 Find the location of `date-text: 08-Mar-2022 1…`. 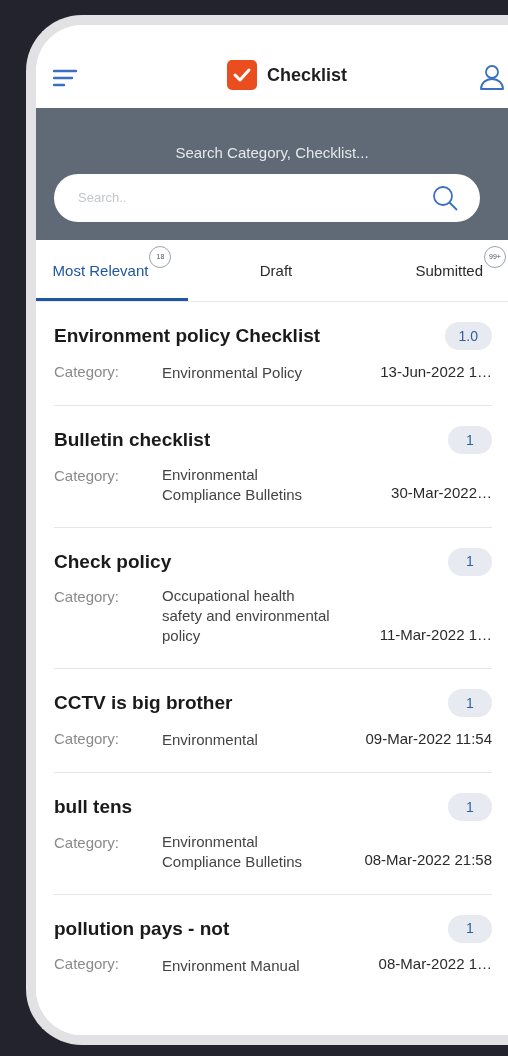

date-text: 08-Mar-2022 1… is located at coordinates (435, 964).